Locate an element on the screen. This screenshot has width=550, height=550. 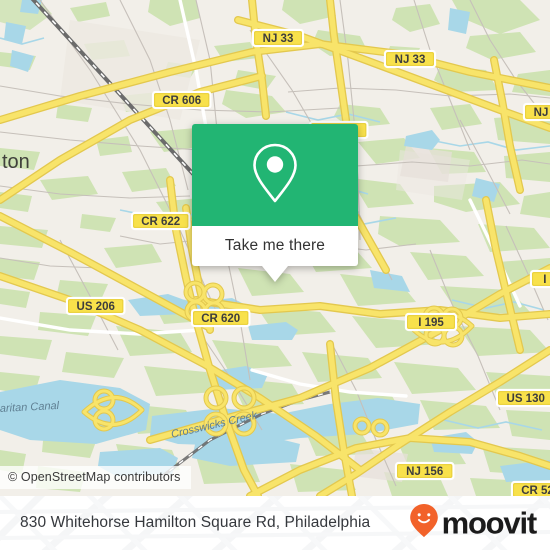
popup-tail-pointer is located at coordinates (275, 274).